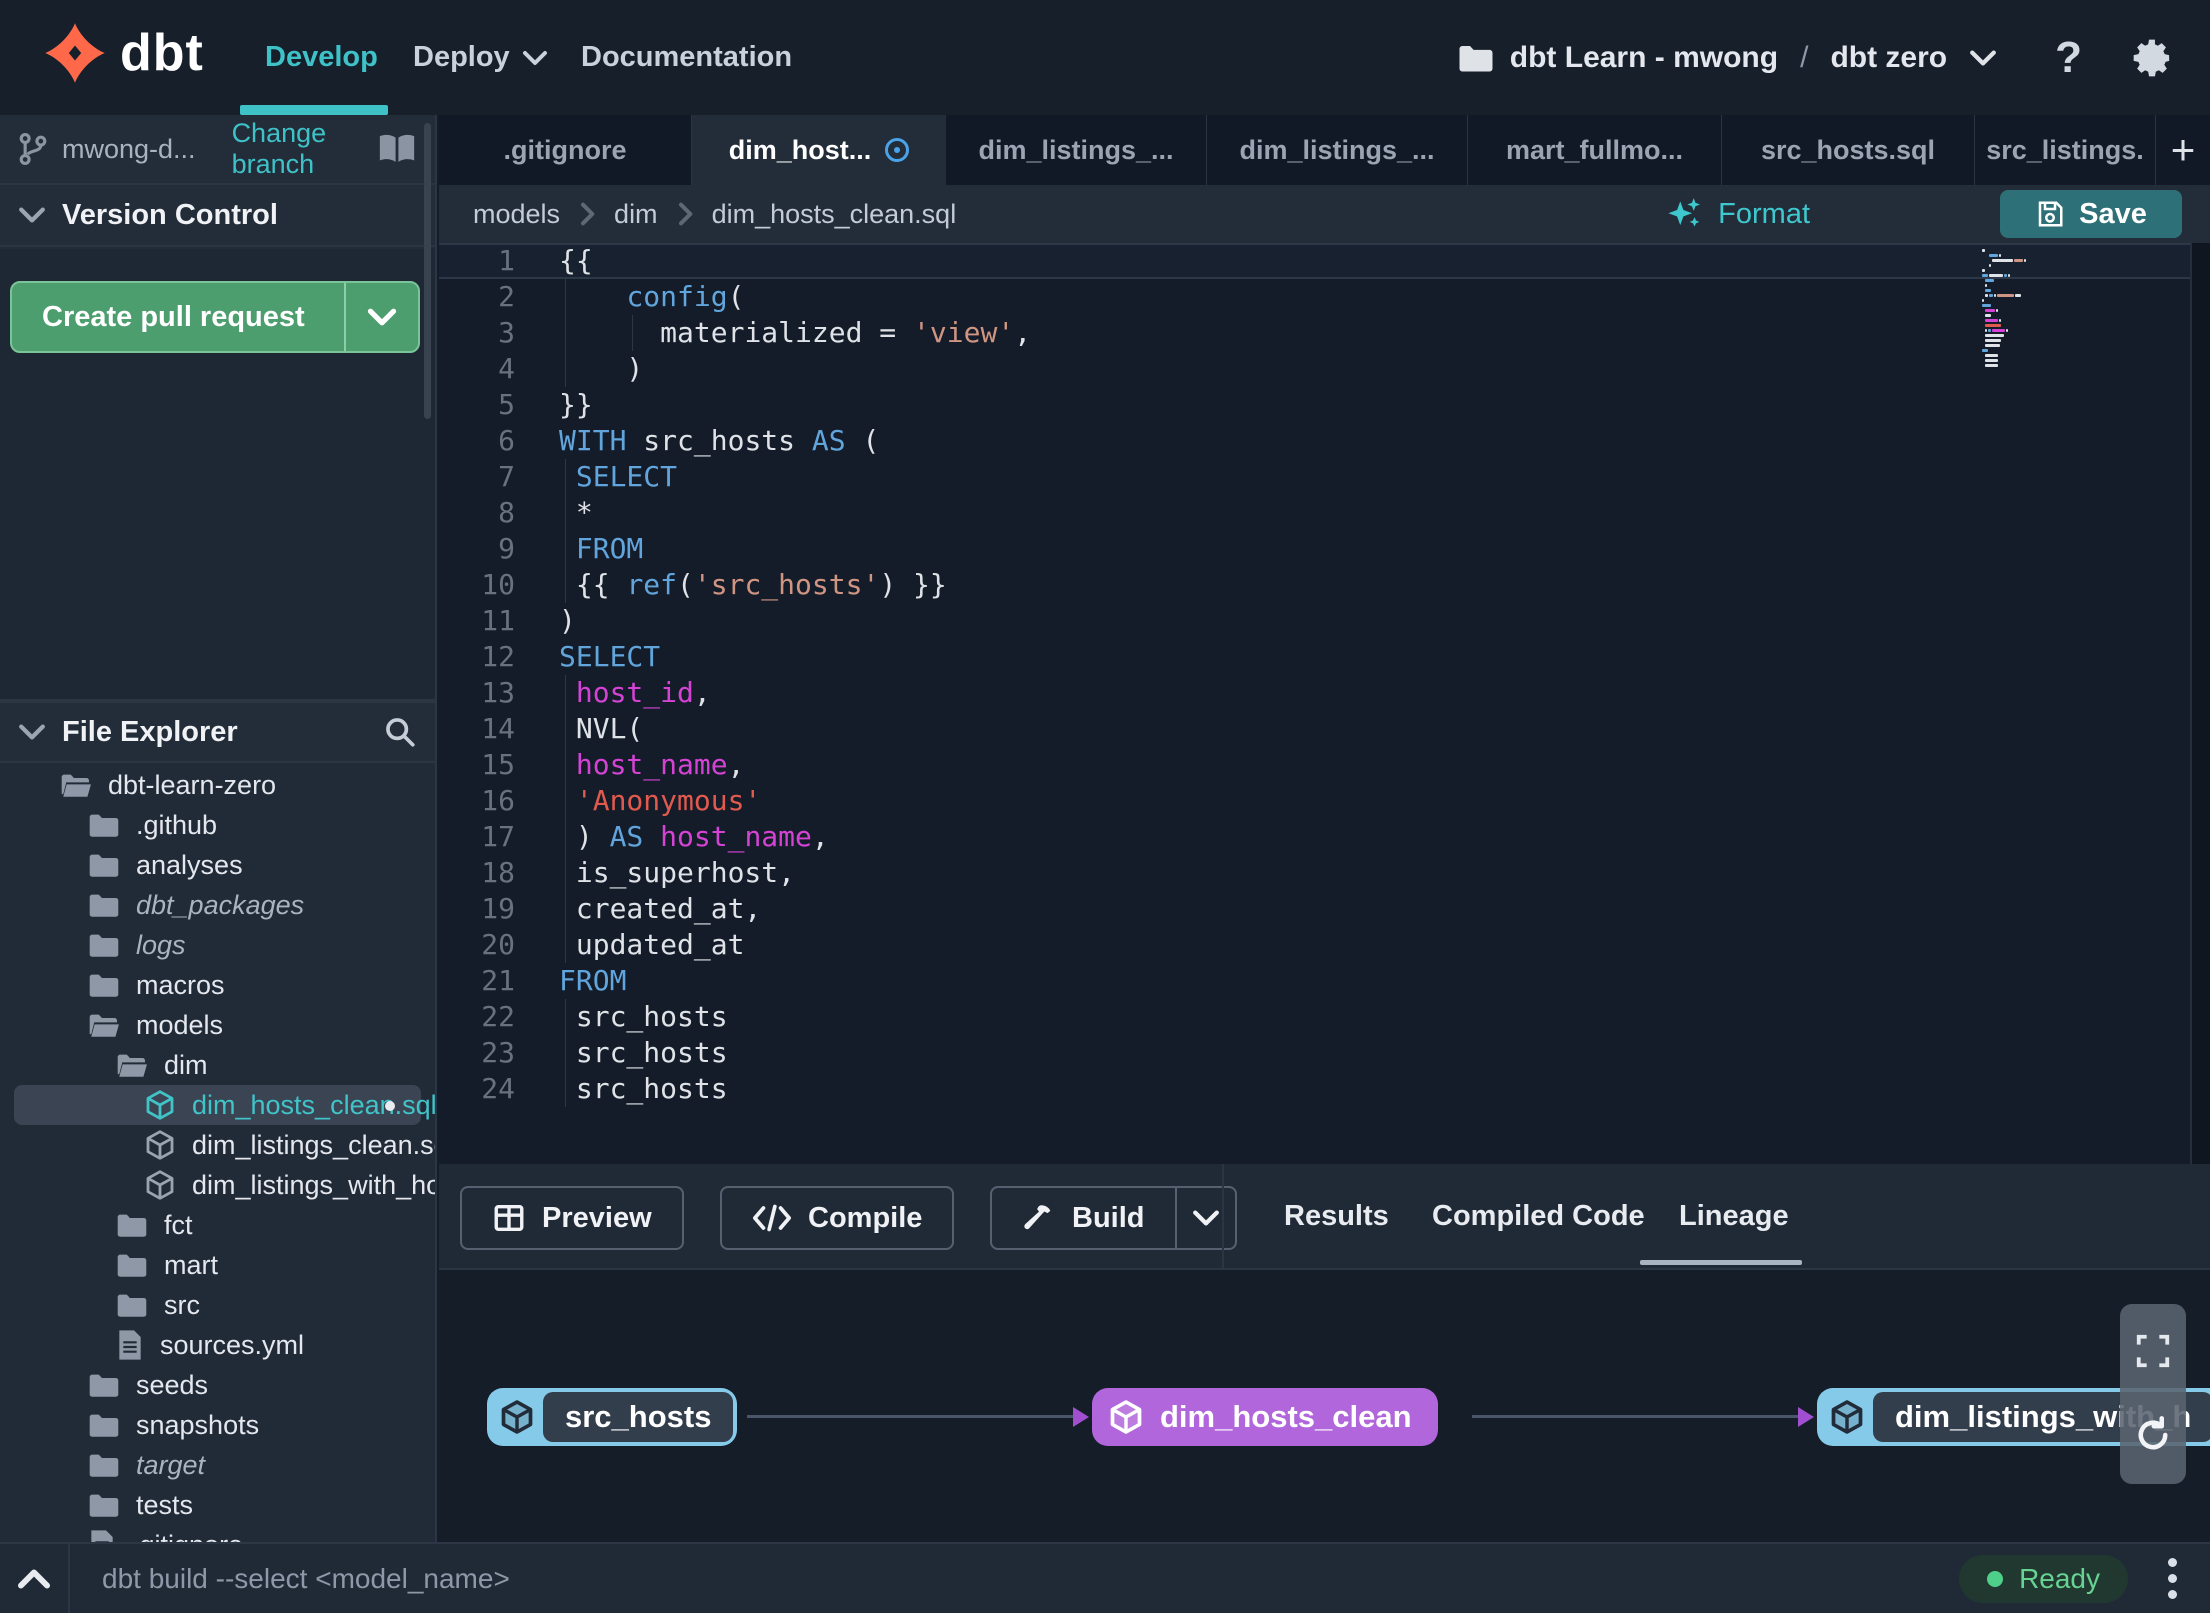  Describe the element at coordinates (498, 980) in the screenshot. I see `line-number: 21` at that location.